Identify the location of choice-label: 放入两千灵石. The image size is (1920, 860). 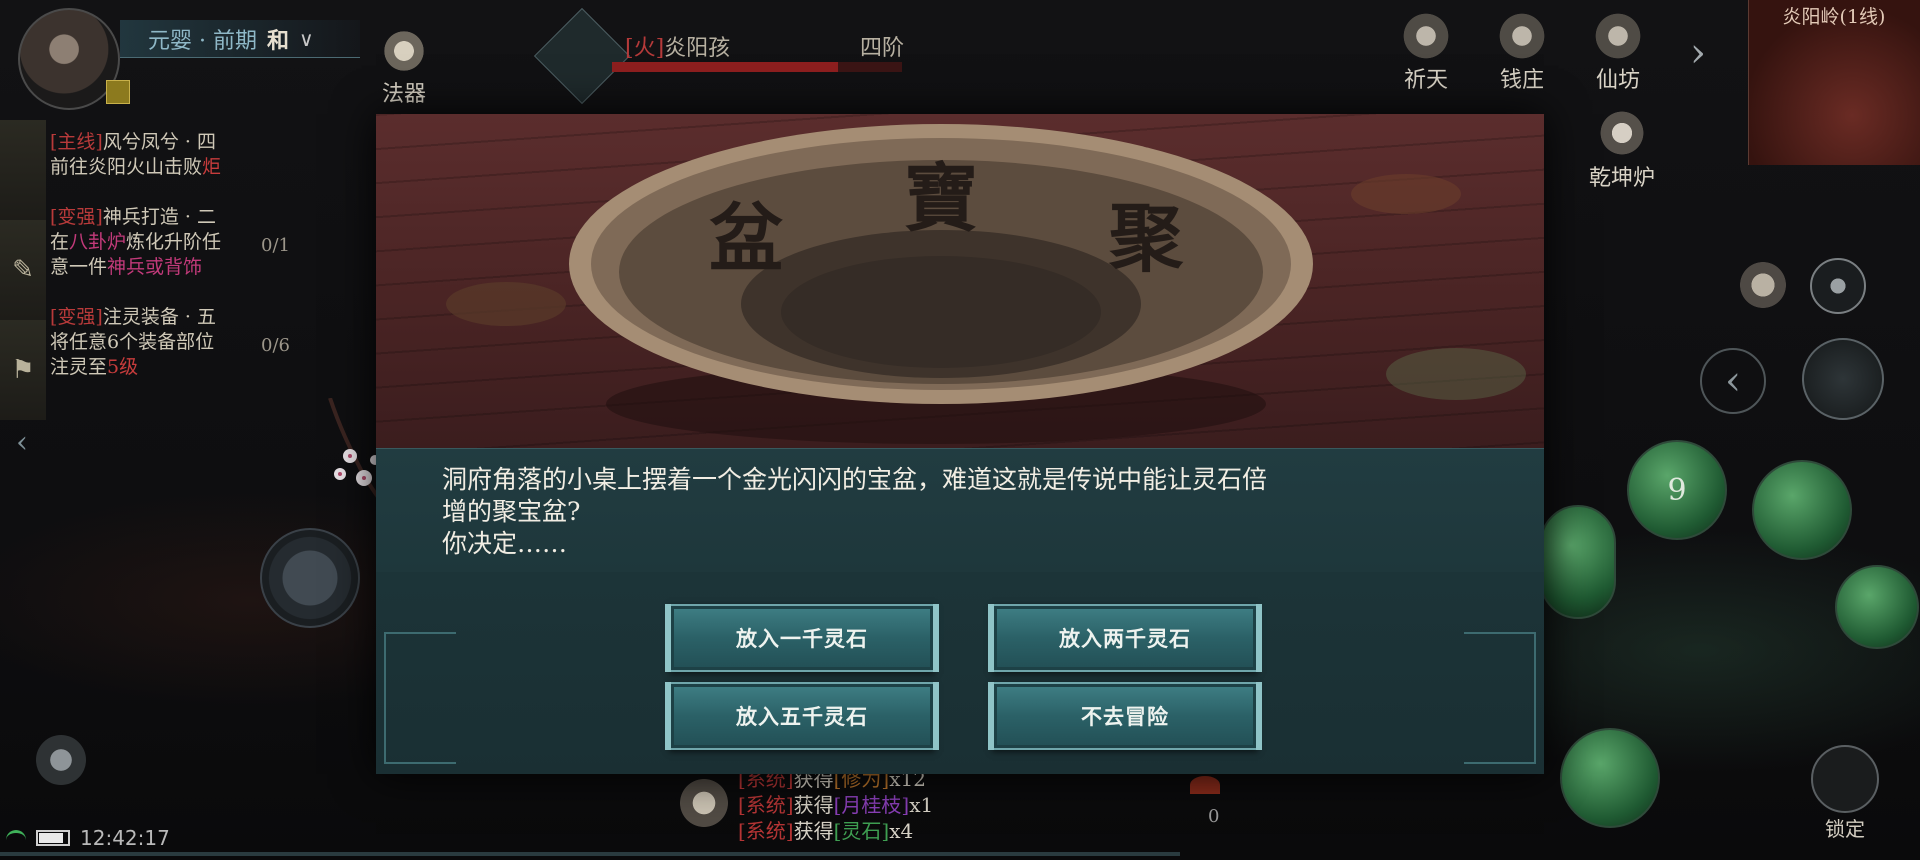
(1125, 639).